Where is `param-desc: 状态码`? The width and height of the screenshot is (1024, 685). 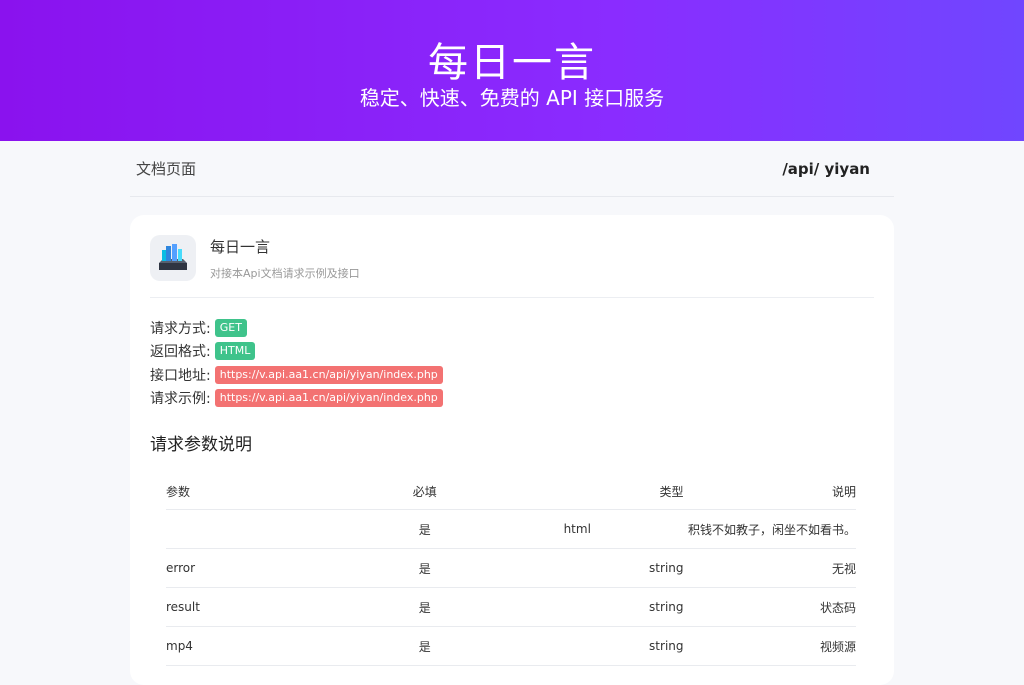 param-desc: 状态码 is located at coordinates (769, 607).